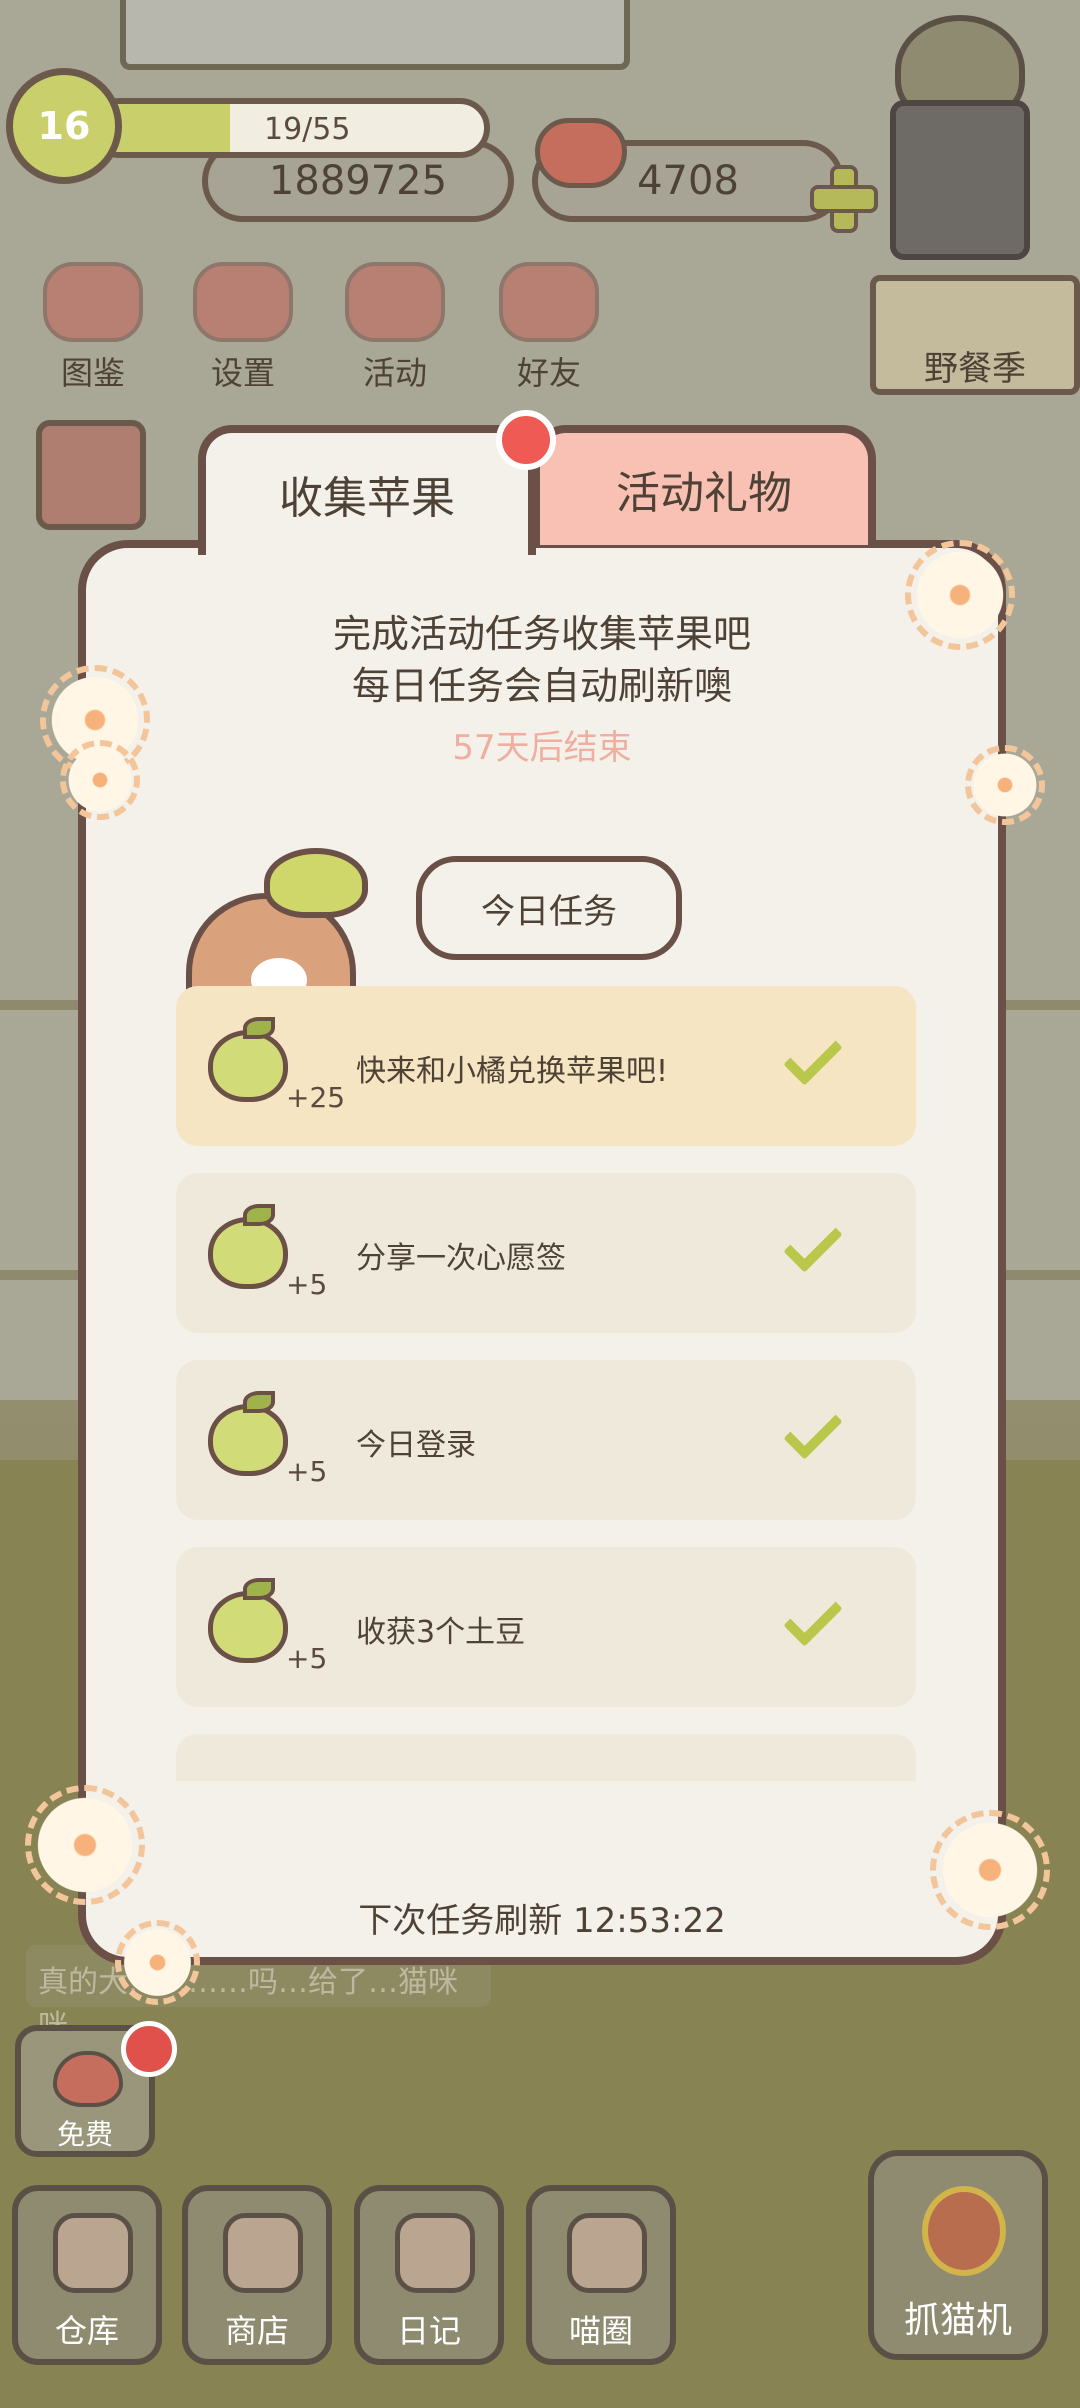 The height and width of the screenshot is (2408, 1080). I want to click on claw-icon, so click(964, 2231).